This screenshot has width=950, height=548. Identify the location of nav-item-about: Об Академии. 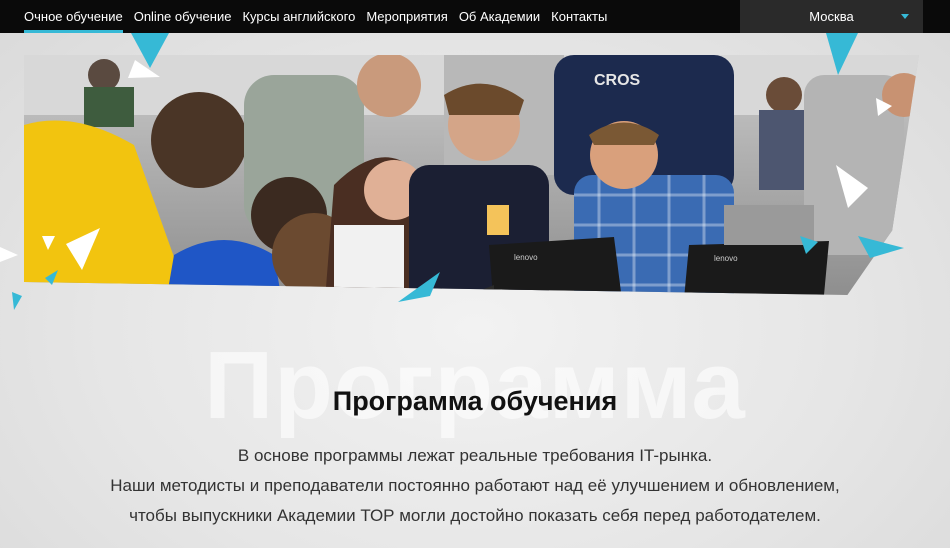
(499, 16).